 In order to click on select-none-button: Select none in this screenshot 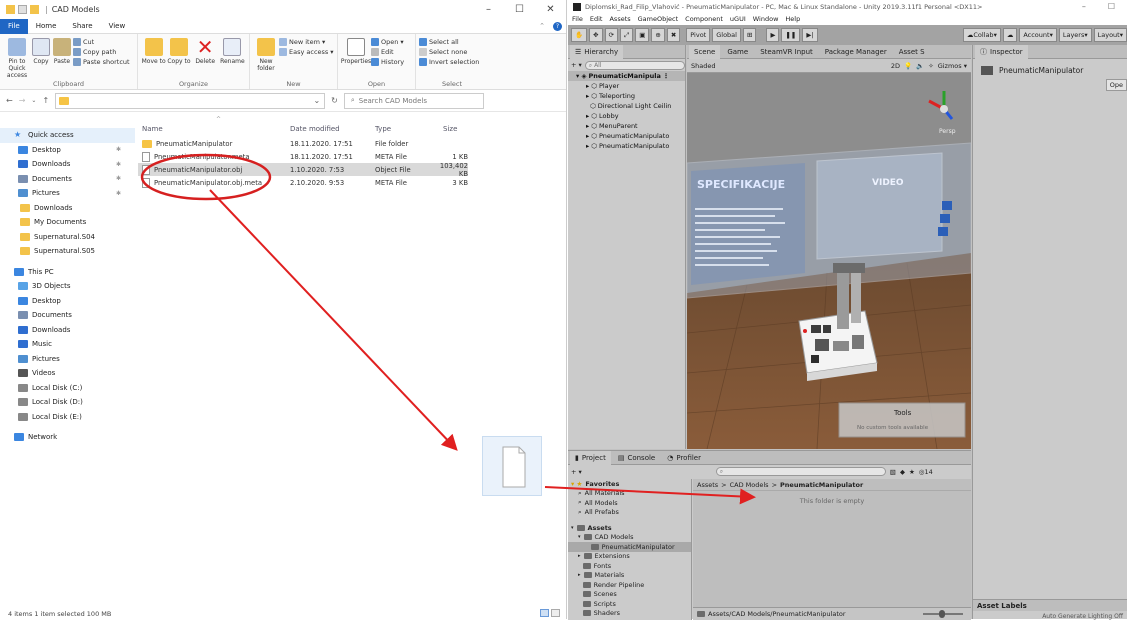, I will do `click(449, 52)`.